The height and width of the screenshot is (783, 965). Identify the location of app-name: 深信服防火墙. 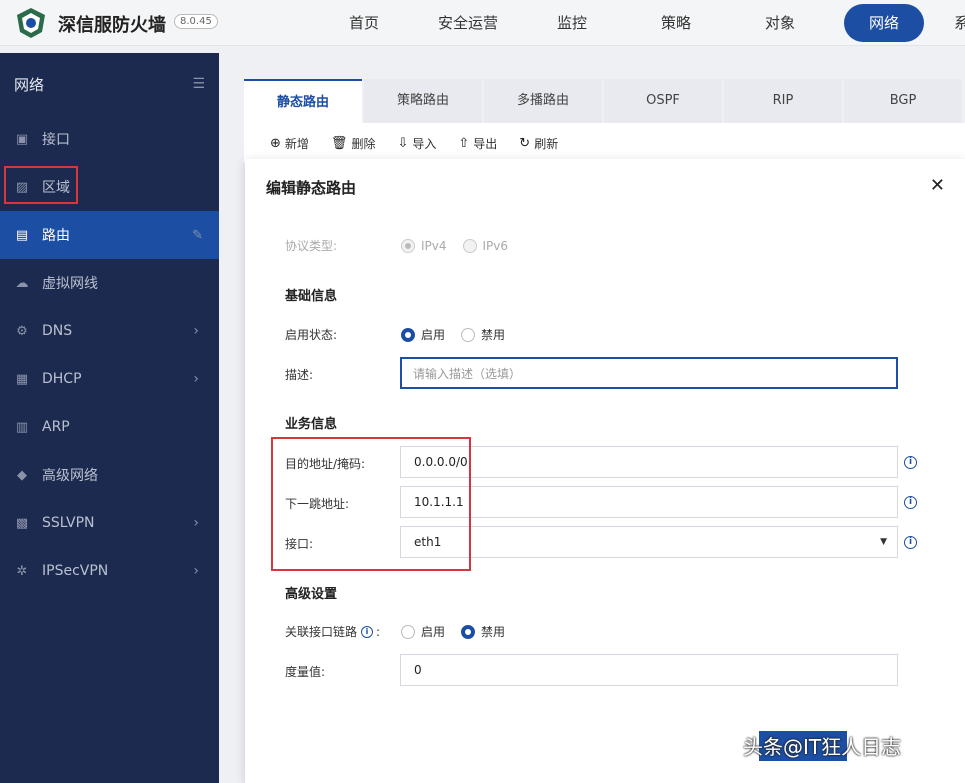
(112, 25).